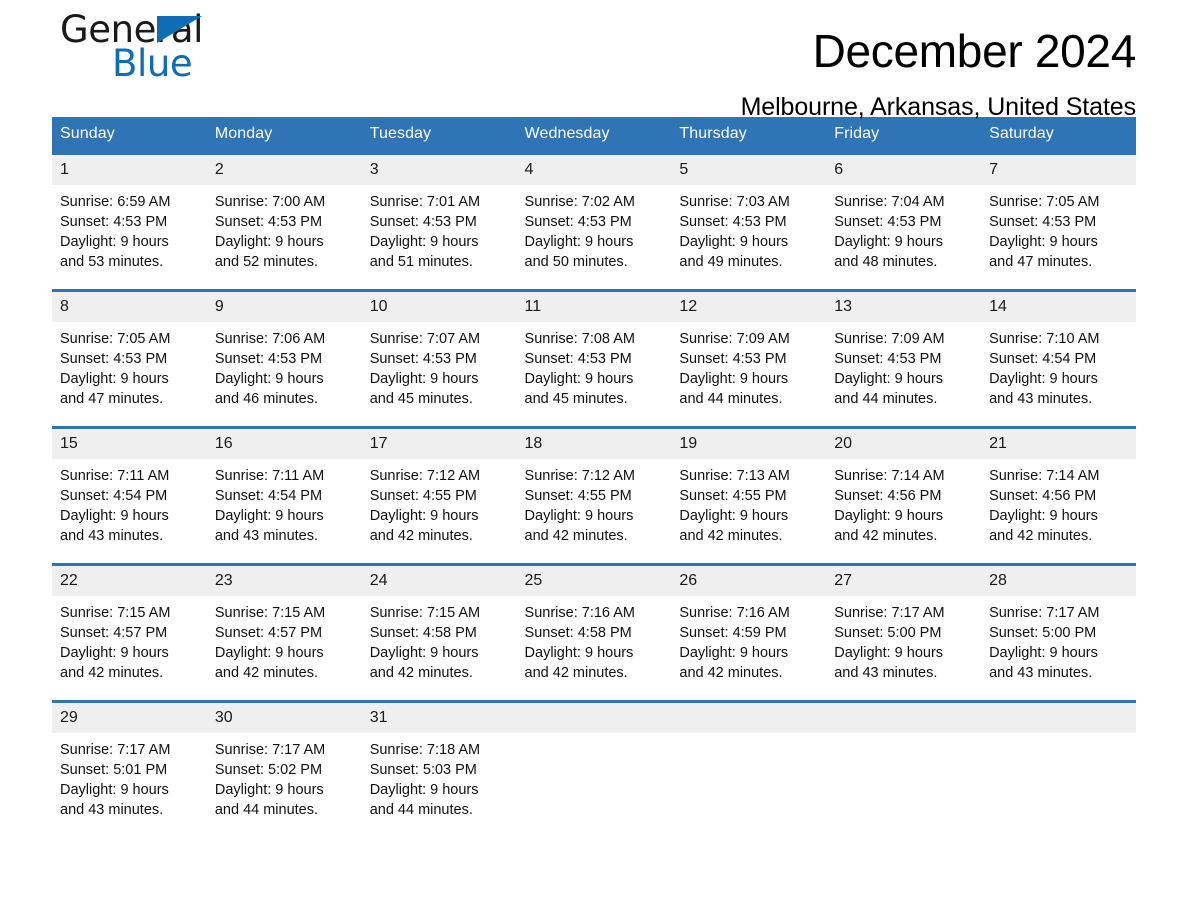  Describe the element at coordinates (439, 581) in the screenshot. I see `day-number: 24` at that location.